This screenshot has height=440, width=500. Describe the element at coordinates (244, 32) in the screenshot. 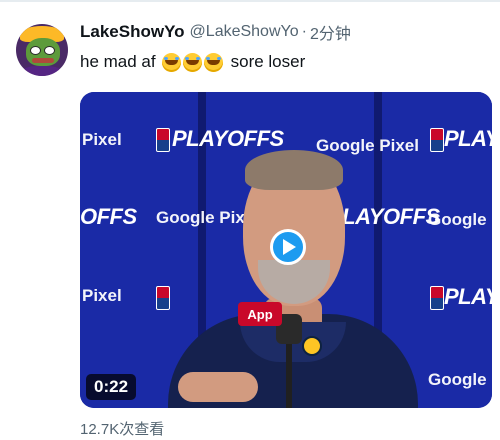

I see `user-handle: @LakeShowYo` at that location.